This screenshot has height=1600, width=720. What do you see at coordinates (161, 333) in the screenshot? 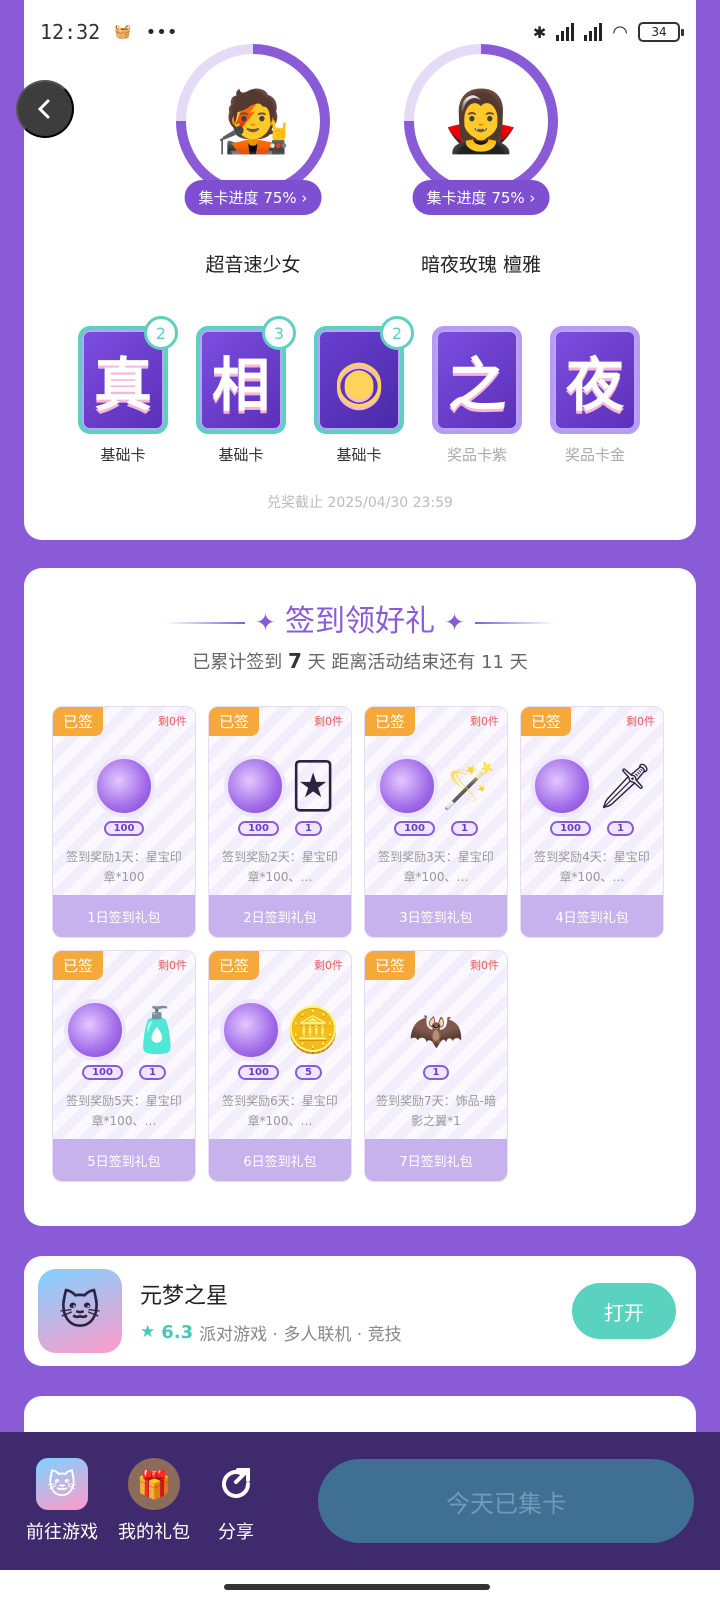
I see `count-badge: 2` at bounding box center [161, 333].